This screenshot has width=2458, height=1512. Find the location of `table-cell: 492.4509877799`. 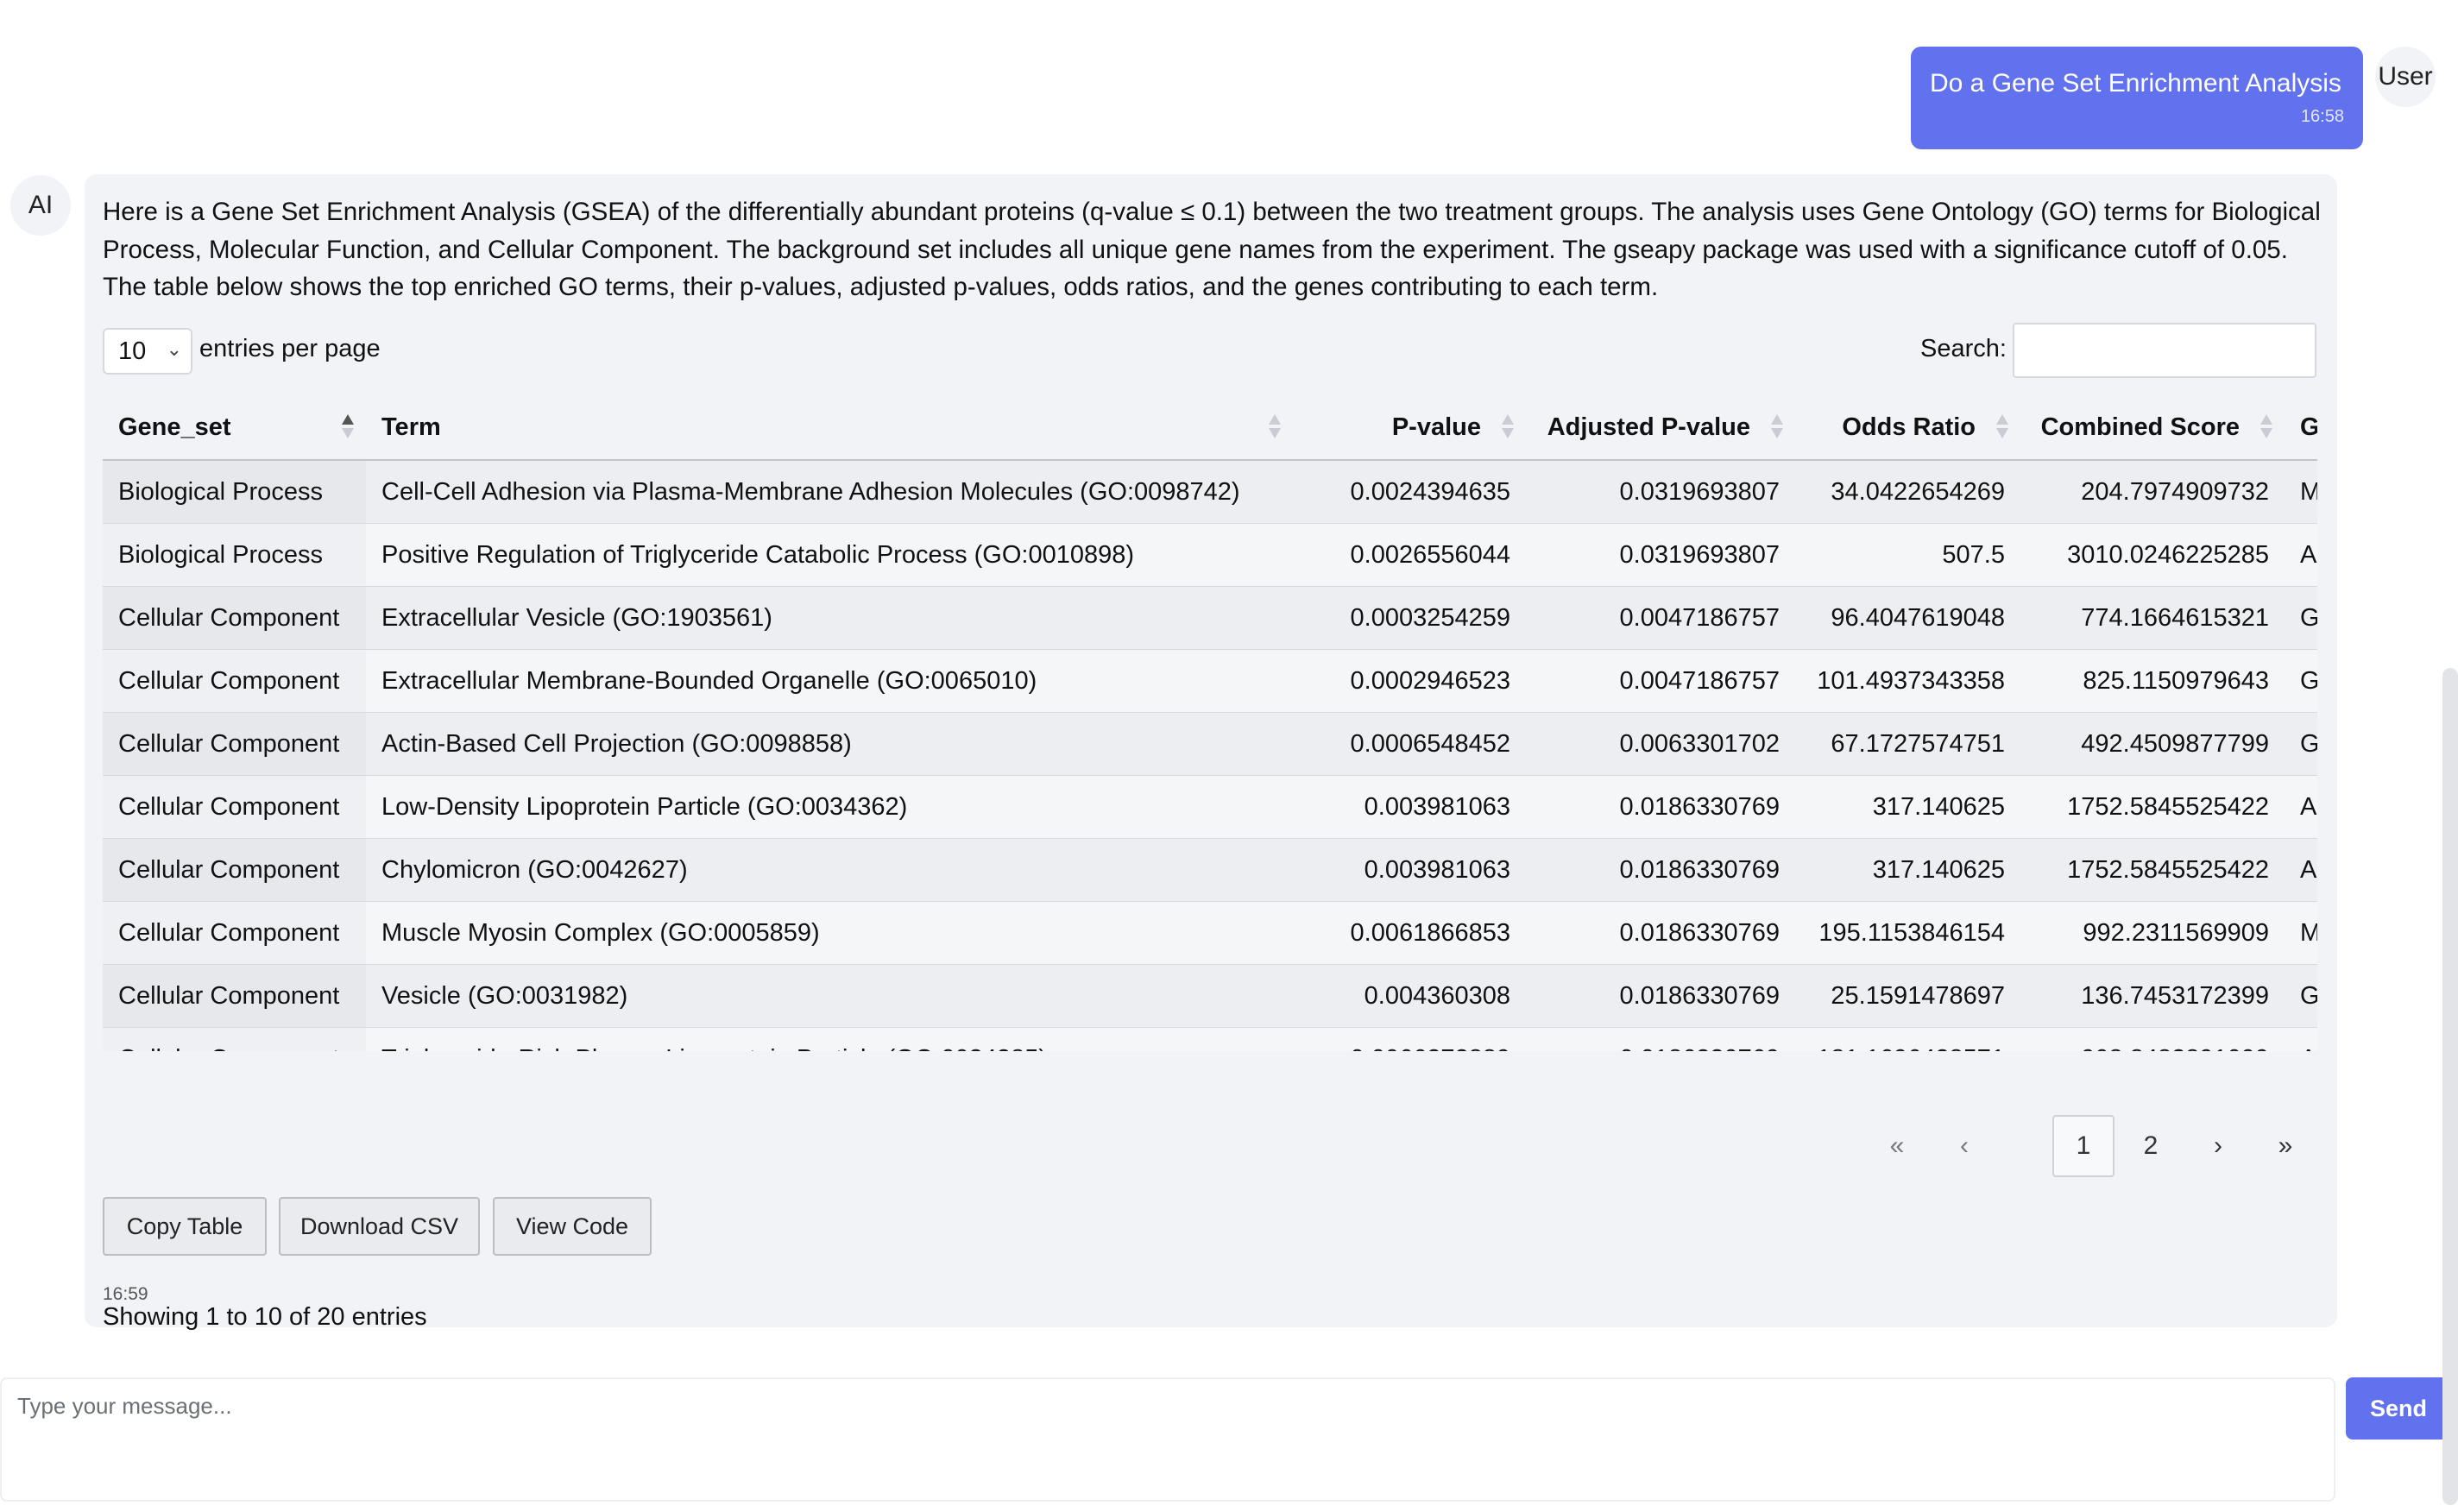

table-cell: 492.4509877799 is located at coordinates (2153, 744).